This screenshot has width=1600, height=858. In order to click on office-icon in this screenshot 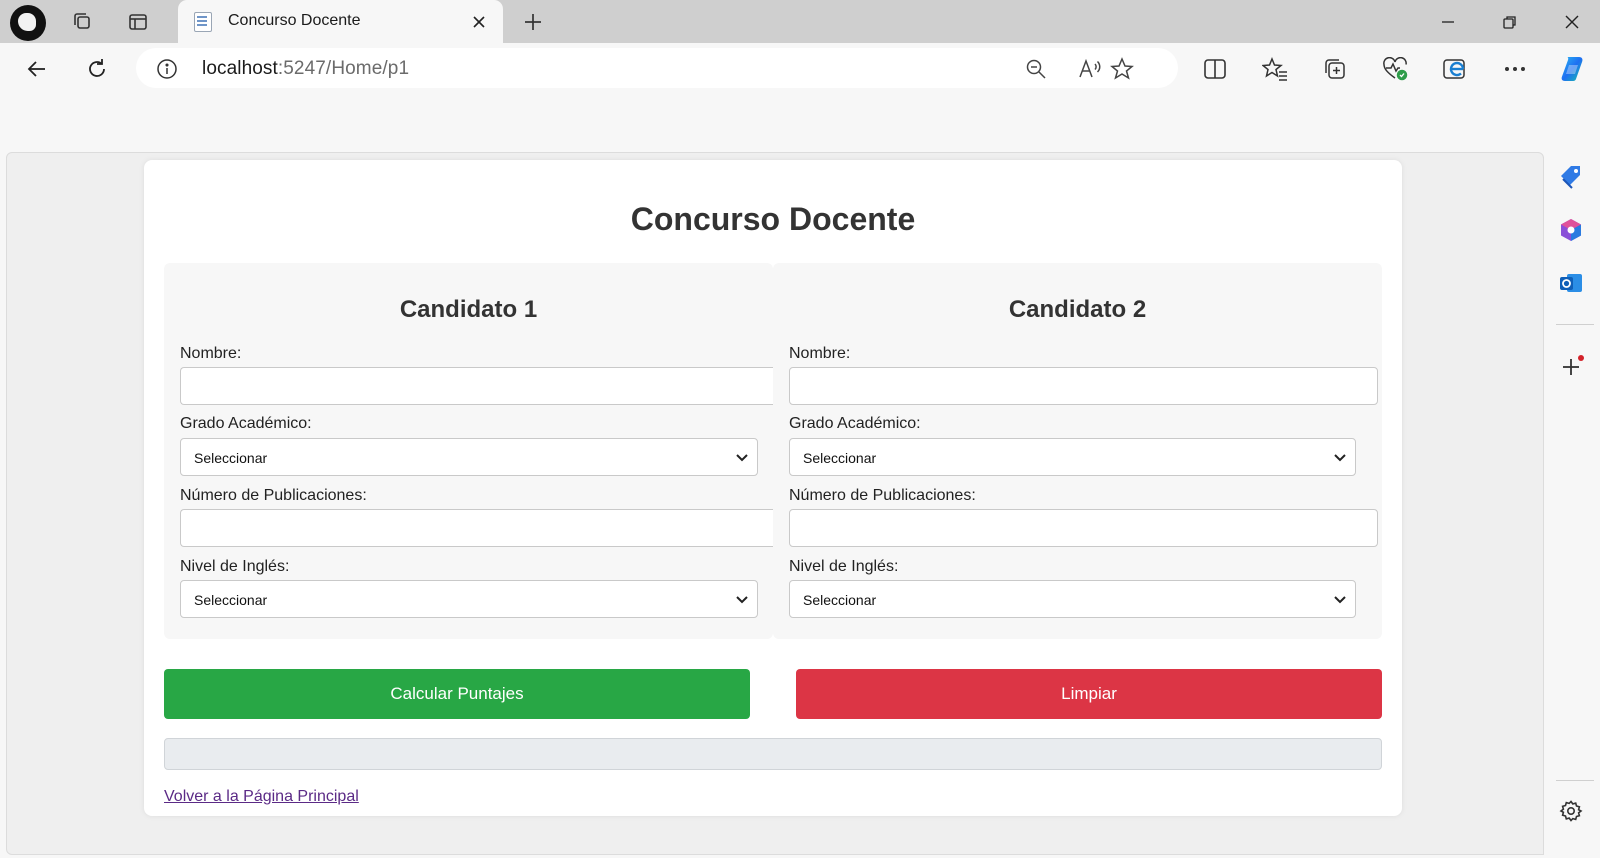, I will do `click(1571, 230)`.